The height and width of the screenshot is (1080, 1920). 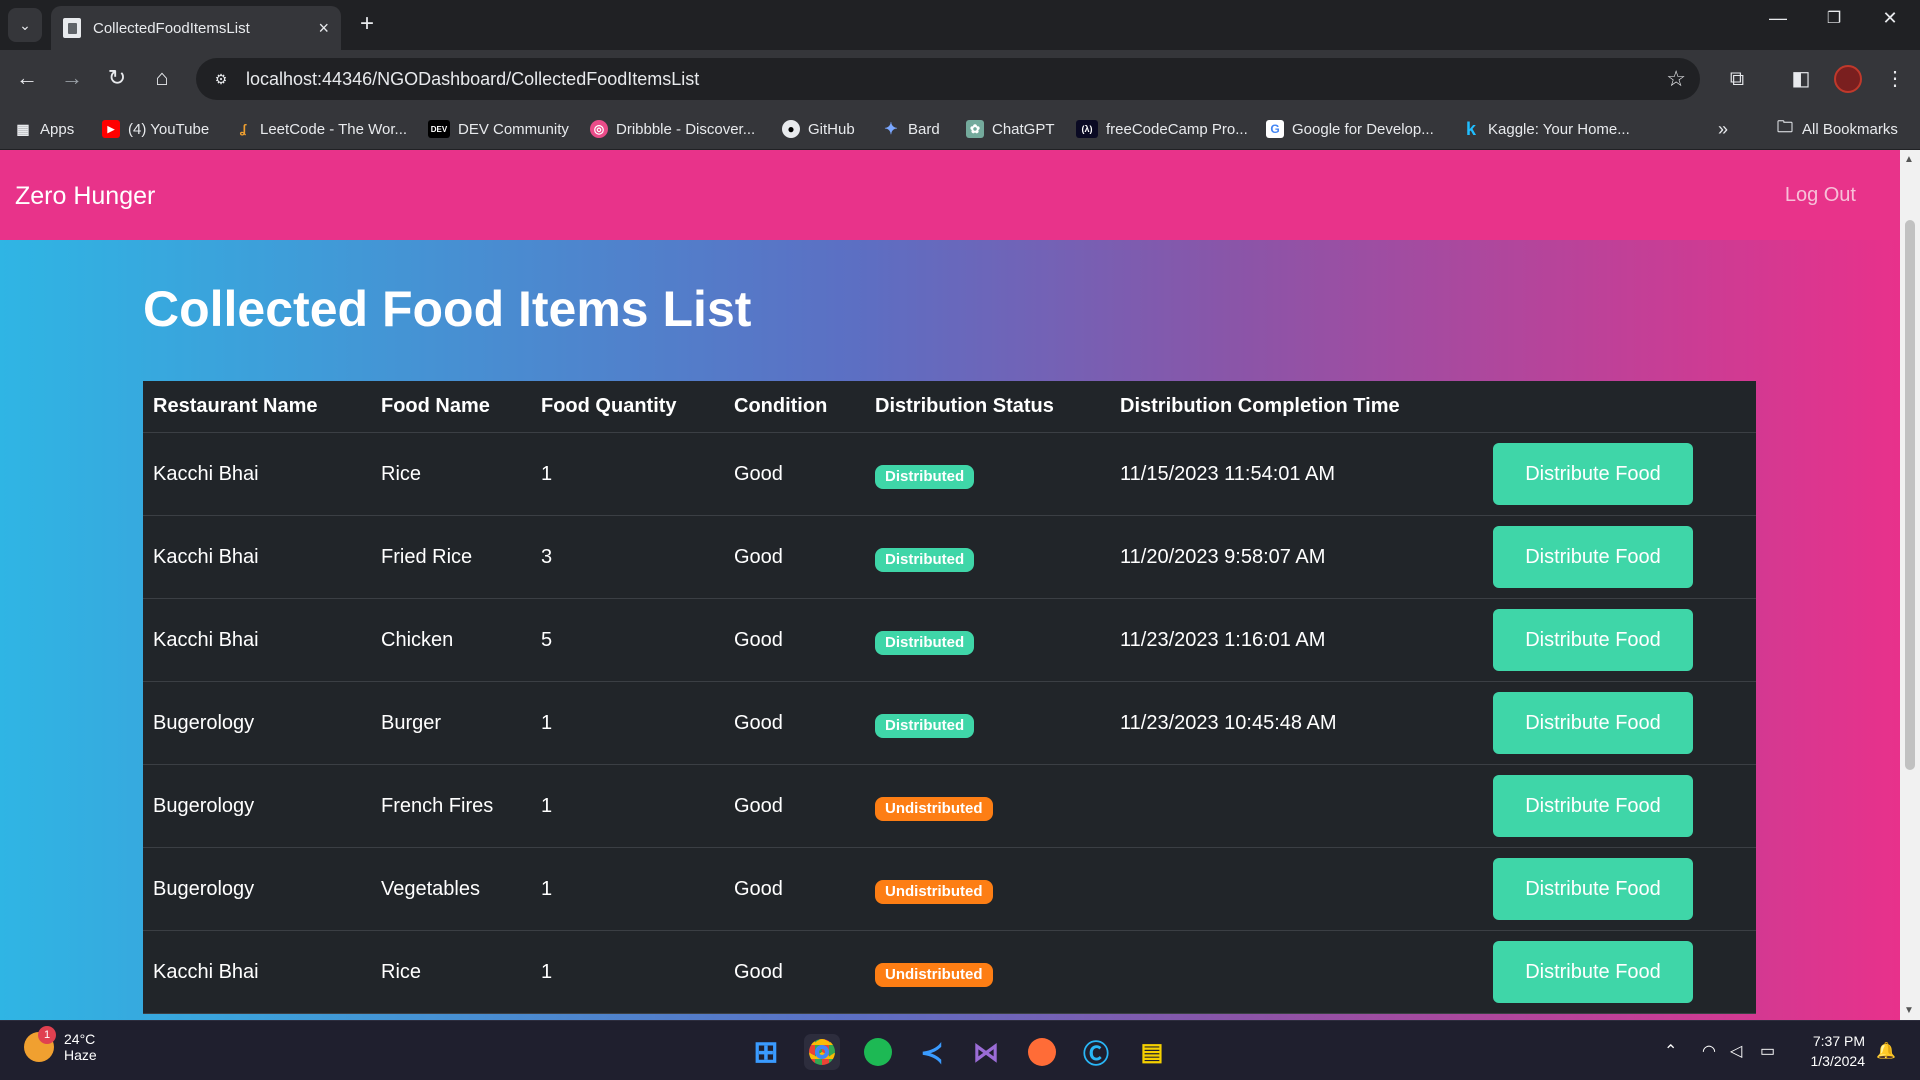 I want to click on postman-icon, so click(x=1042, y=1052).